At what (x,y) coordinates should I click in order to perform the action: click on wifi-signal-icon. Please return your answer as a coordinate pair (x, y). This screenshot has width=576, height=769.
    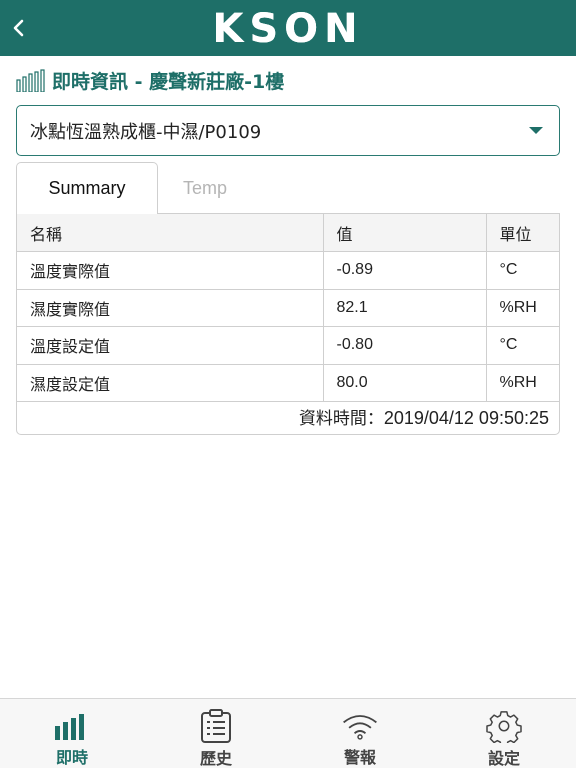
    Looking at the image, I should click on (360, 725).